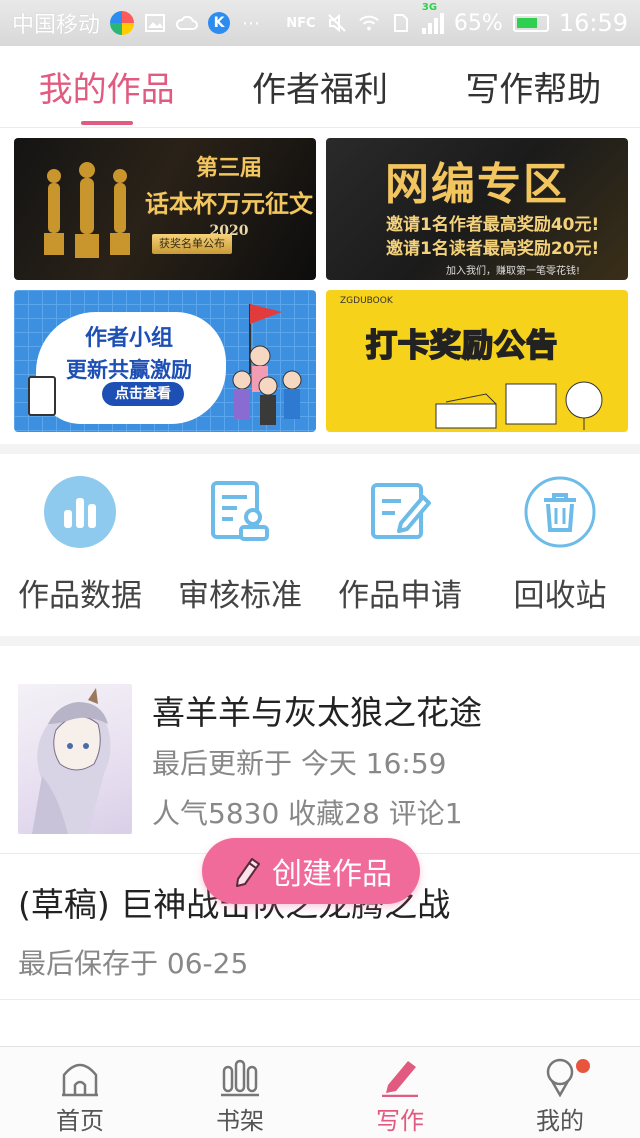 This screenshot has height=1138, width=640. Describe the element at coordinates (583, 1066) in the screenshot. I see `notification-badge` at that location.